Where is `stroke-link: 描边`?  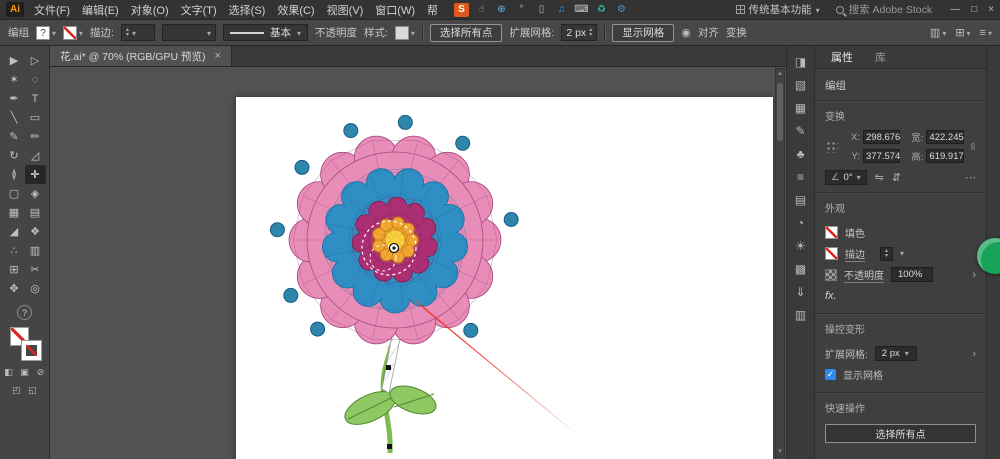 stroke-link: 描边 is located at coordinates (855, 254).